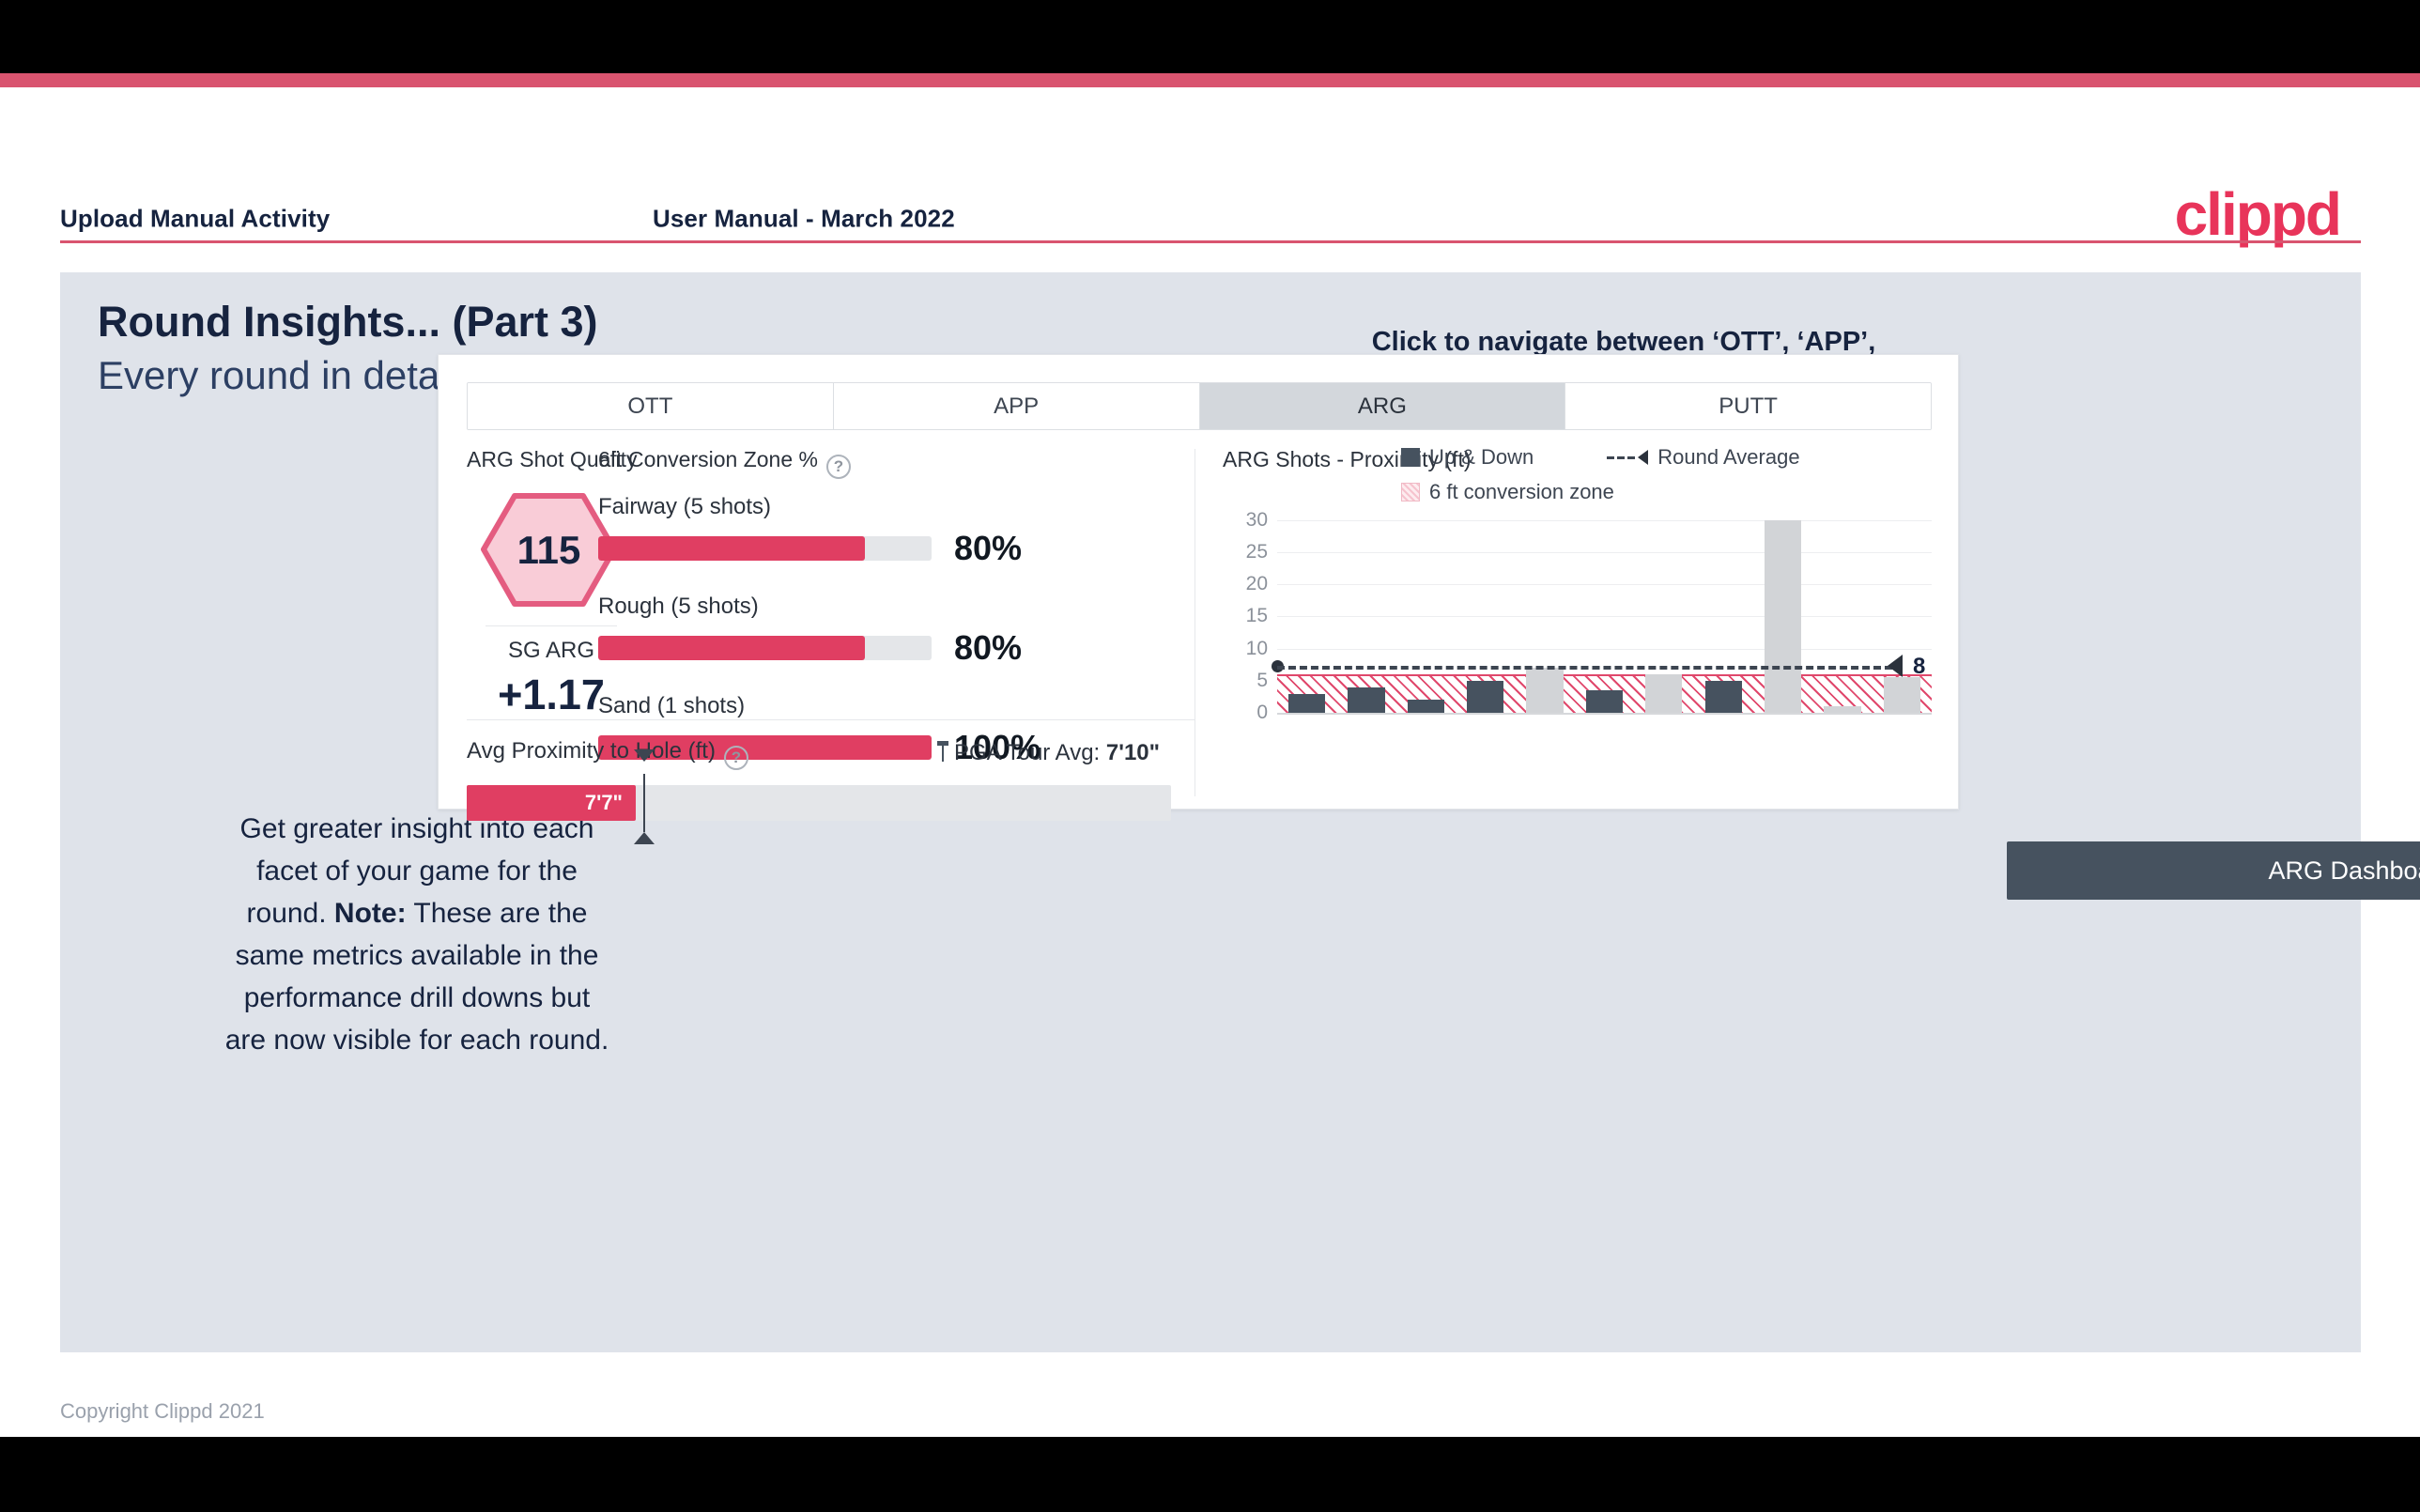 The image size is (2420, 1512). Describe the element at coordinates (1411, 492) in the screenshot. I see `conversion-zone-swatch-icon` at that location.